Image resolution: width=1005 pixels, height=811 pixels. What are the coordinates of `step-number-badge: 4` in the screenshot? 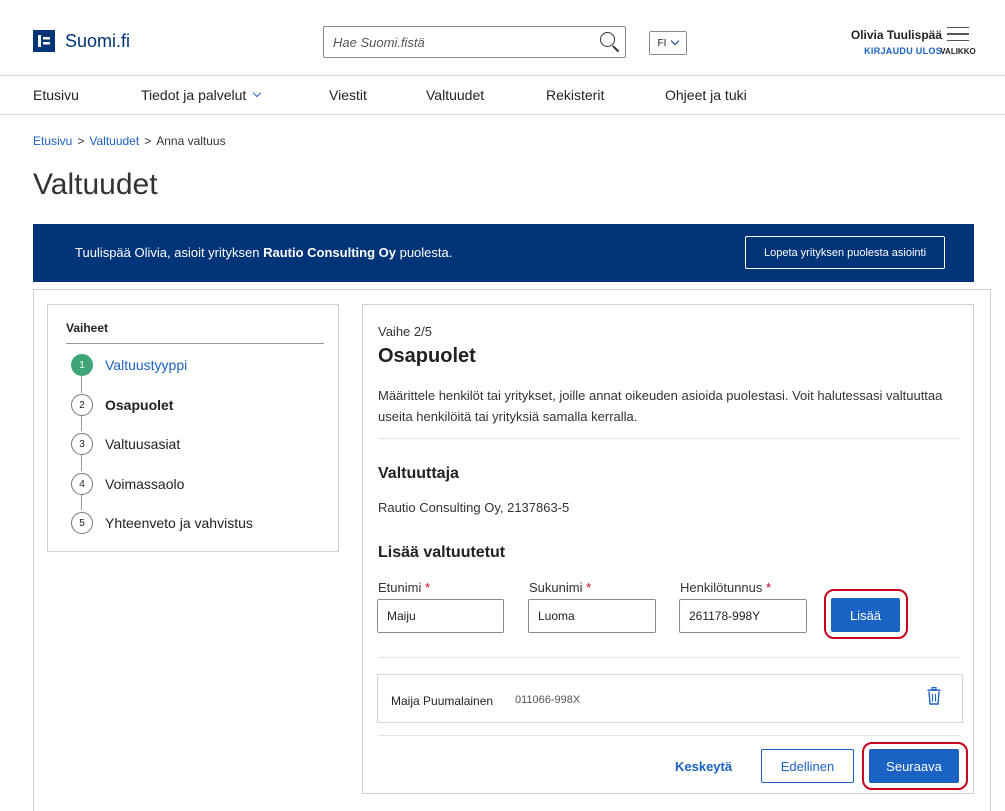 It's located at (82, 484).